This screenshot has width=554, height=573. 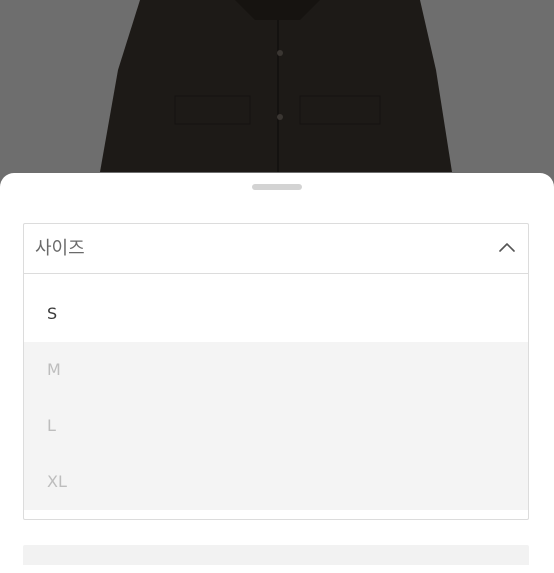 I want to click on size-select-label: 사이즈, so click(x=60, y=248).